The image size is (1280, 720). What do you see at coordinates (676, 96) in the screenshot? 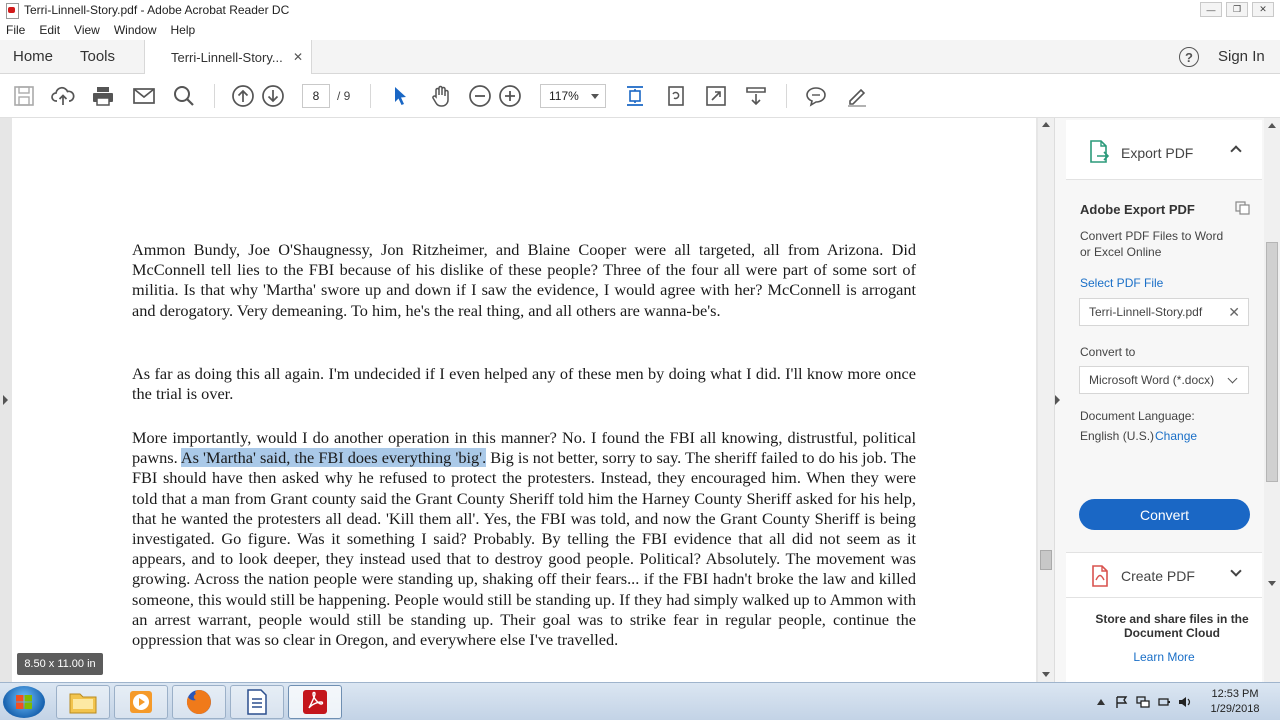
I see `rotate-page-icon` at bounding box center [676, 96].